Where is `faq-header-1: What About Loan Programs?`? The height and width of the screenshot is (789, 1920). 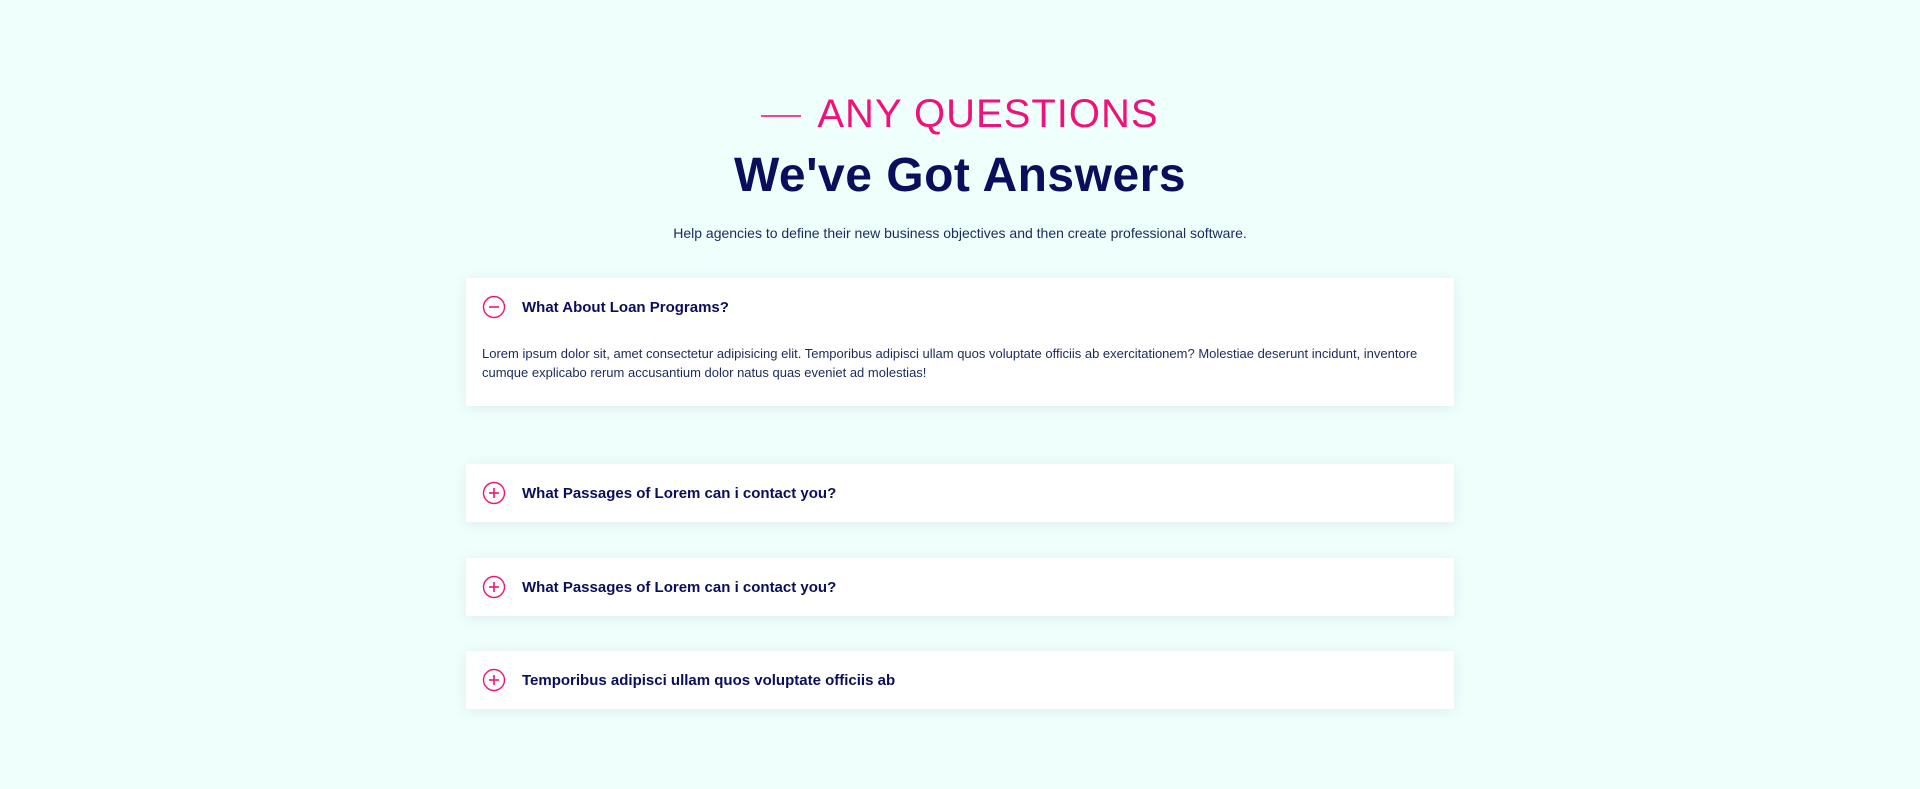 faq-header-1: What About Loan Programs? is located at coordinates (960, 307).